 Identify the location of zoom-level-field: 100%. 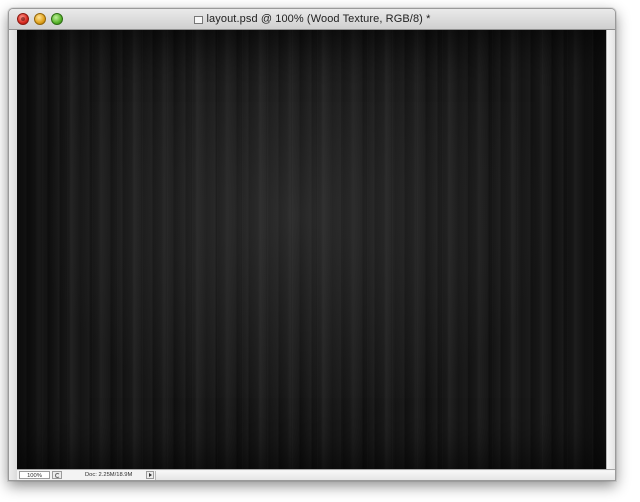
(34, 475).